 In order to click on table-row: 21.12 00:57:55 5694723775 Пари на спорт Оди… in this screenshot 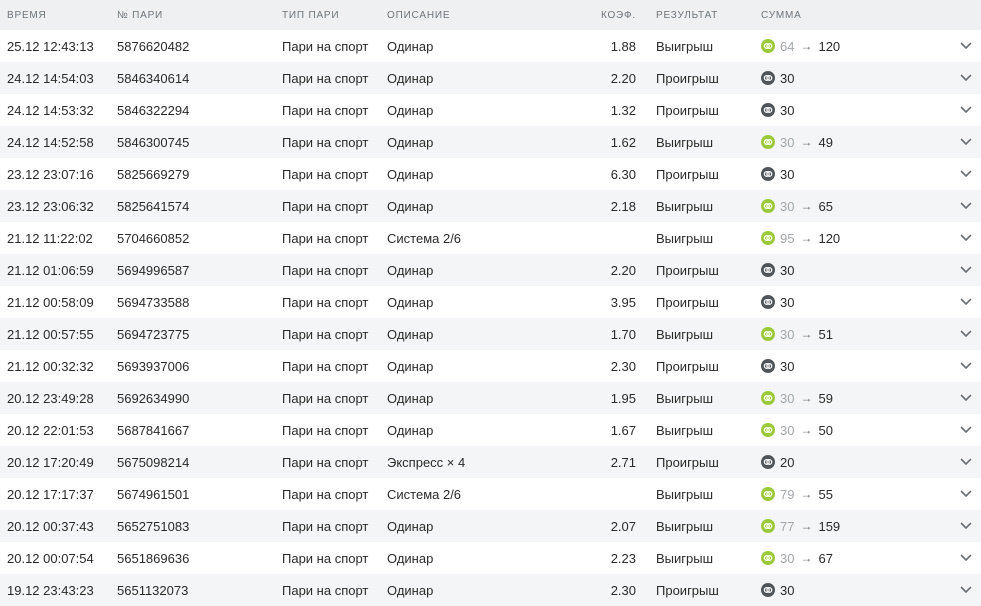, I will do `click(490, 334)`.